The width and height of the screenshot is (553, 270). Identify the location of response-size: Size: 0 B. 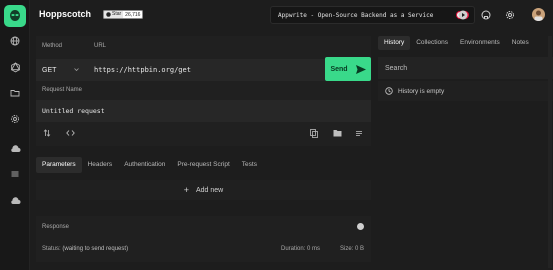
(352, 249).